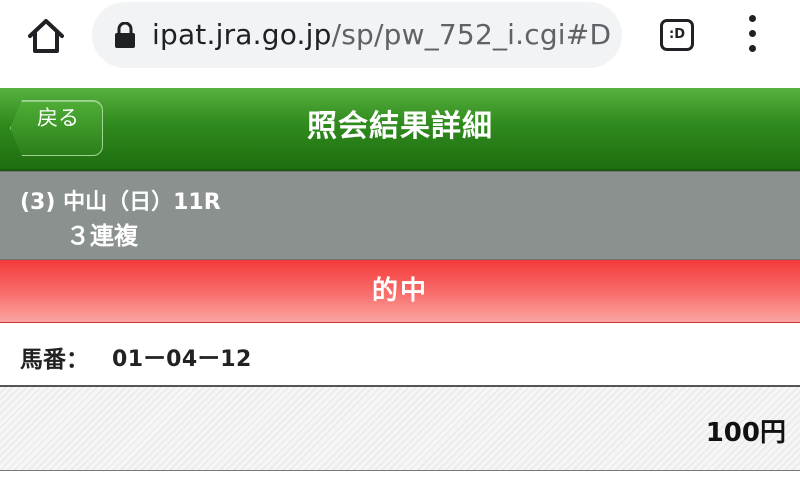  Describe the element at coordinates (120, 202) in the screenshot. I see `race-name: (3) 中山（日）11R` at that location.